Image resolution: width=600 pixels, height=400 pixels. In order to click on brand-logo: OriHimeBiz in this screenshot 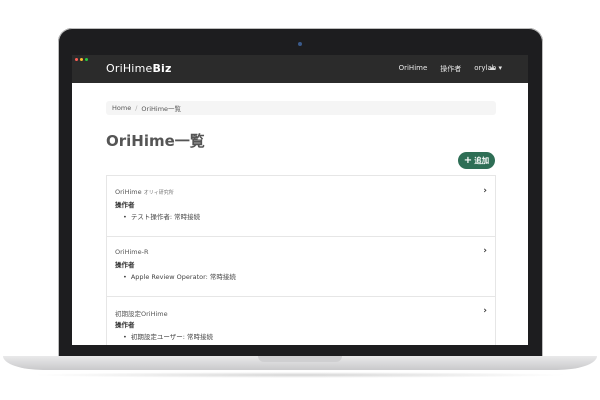, I will do `click(139, 68)`.